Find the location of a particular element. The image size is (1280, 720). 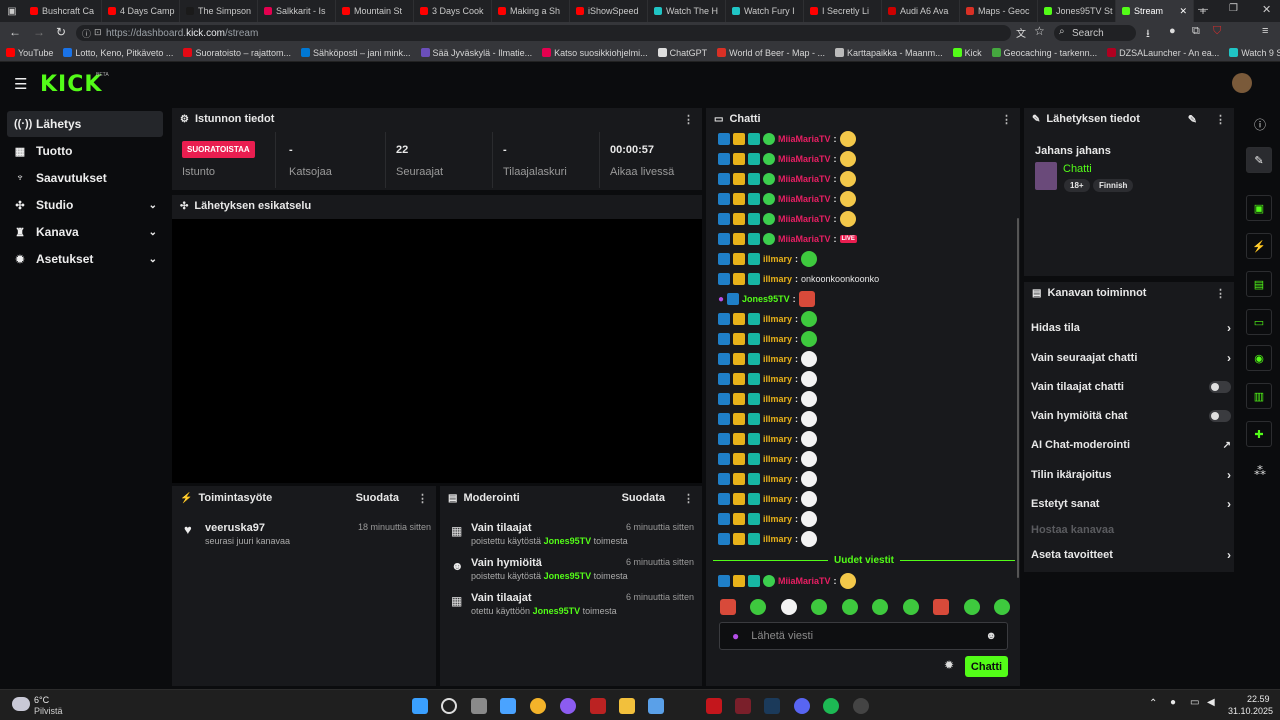

network-icon: ▭ is located at coordinates (1194, 702).